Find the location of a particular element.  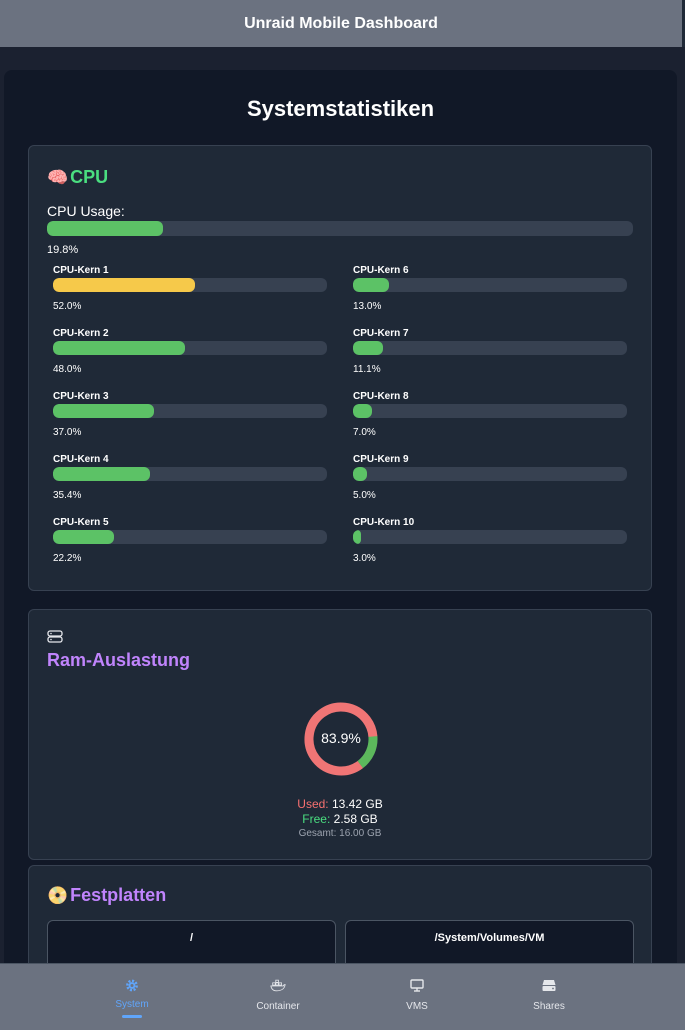

cpu-core-7: CPU-Kern 7 11.1% is located at coordinates (490, 355).